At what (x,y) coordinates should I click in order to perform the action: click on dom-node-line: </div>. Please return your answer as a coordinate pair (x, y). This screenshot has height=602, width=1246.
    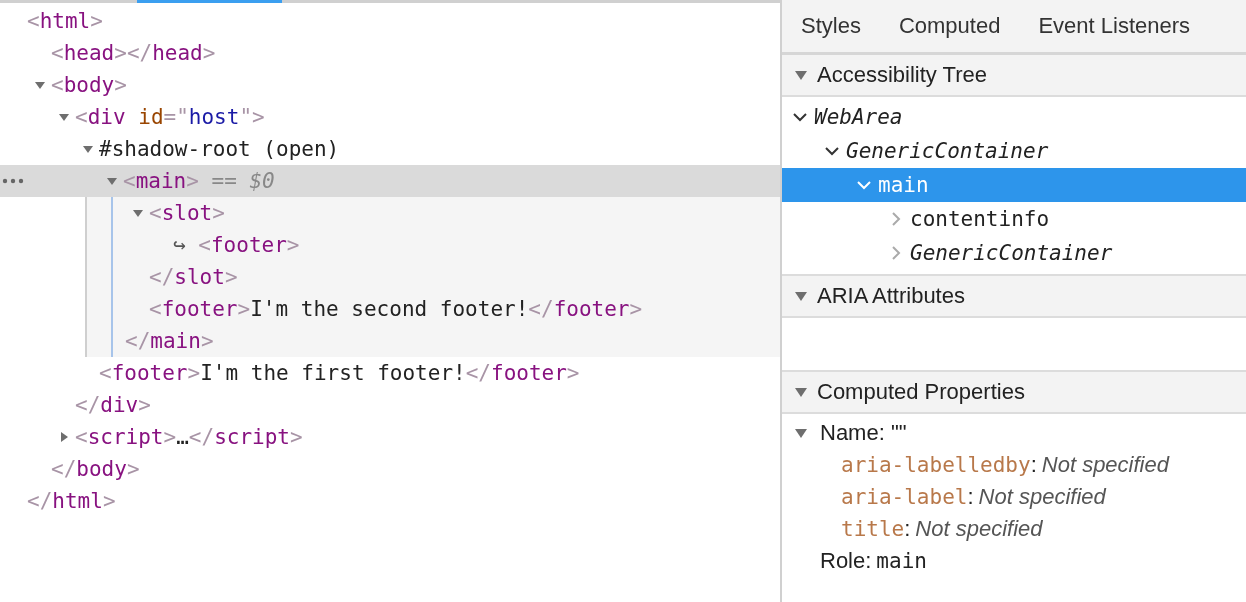
    Looking at the image, I should click on (113, 405).